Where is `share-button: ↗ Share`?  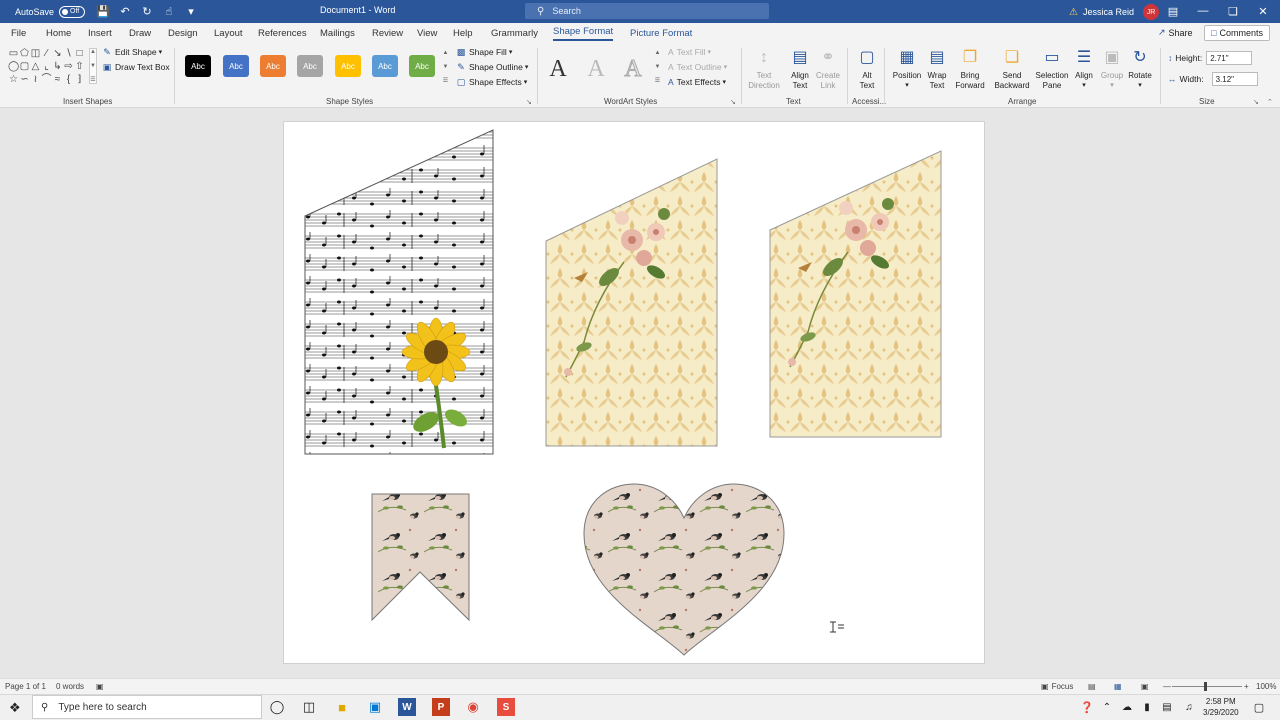 share-button: ↗ Share is located at coordinates (1175, 32).